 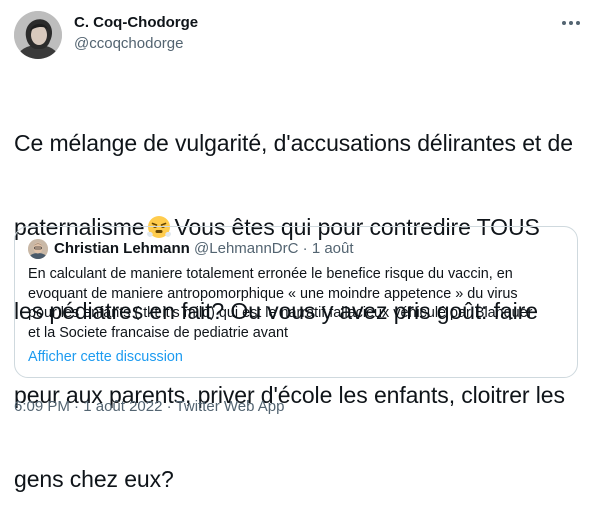 I want to click on show-thread-link: Afficher cette discussion, so click(x=105, y=357).